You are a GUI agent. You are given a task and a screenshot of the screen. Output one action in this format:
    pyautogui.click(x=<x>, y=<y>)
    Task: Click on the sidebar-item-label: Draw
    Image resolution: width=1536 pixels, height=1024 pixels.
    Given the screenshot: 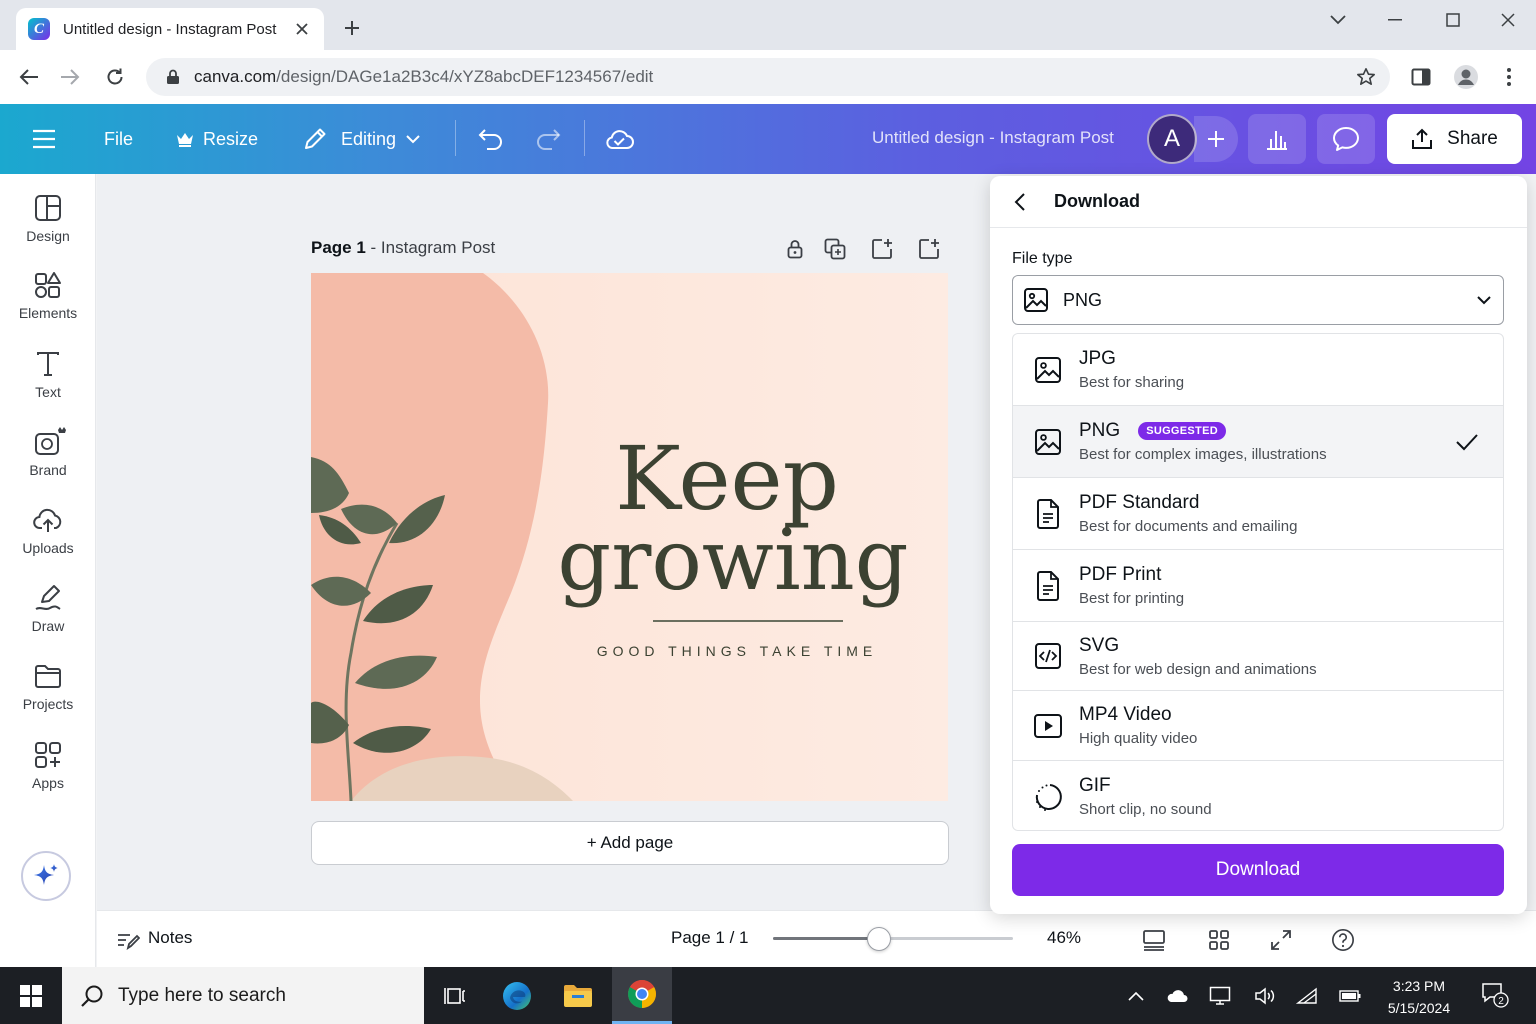 What is the action you would take?
    pyautogui.click(x=48, y=626)
    